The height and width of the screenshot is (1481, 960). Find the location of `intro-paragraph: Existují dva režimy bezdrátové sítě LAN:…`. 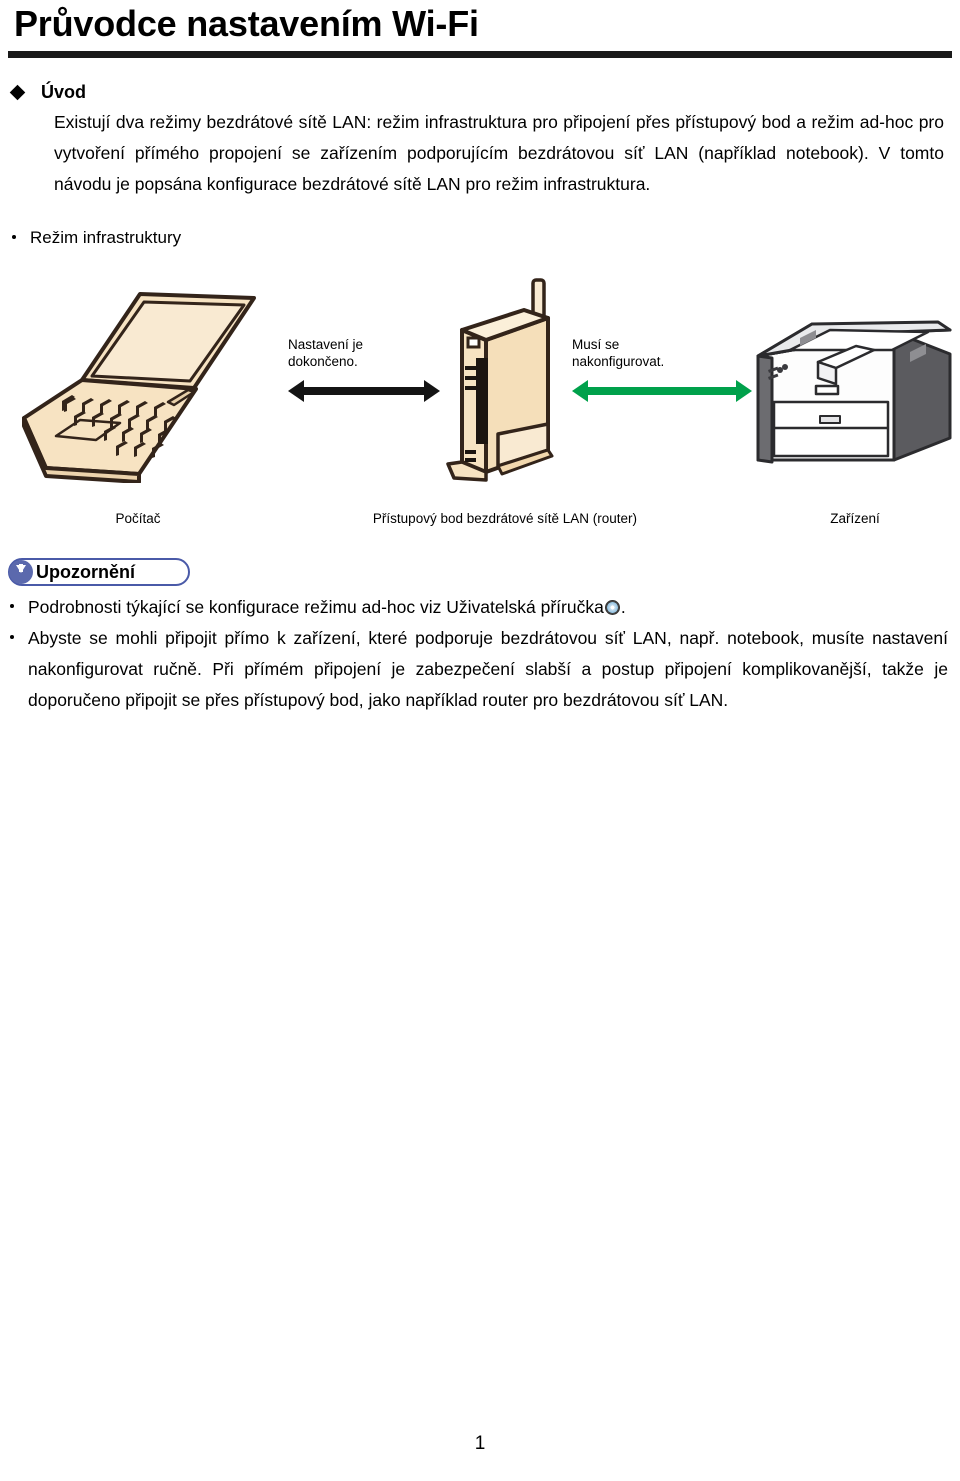

intro-paragraph: Existují dva režimy bezdrátové sítě LAN:… is located at coordinates (499, 153).